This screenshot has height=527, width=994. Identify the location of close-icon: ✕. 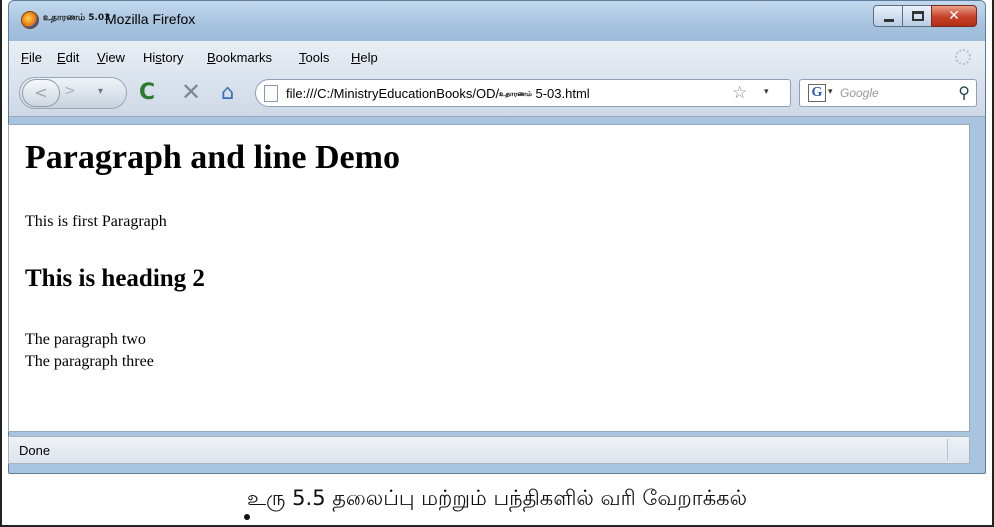
(954, 16).